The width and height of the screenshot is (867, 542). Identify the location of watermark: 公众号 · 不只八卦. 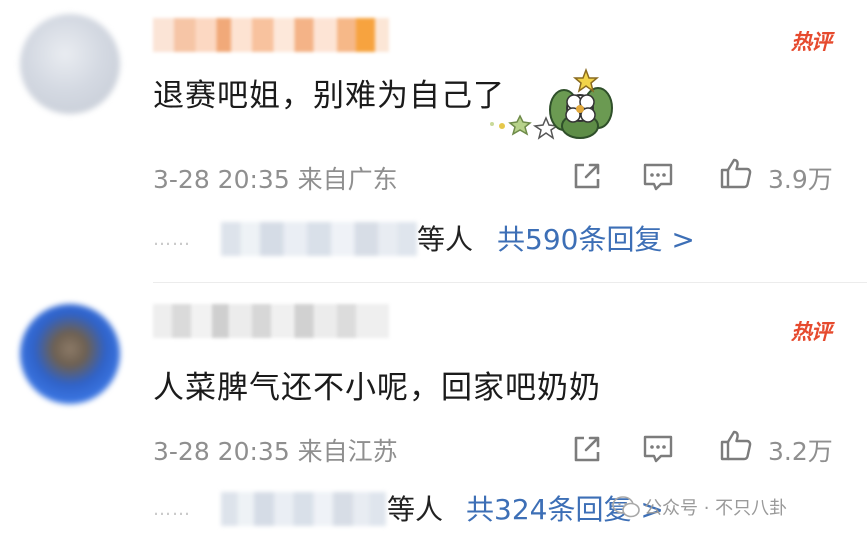
(699, 507).